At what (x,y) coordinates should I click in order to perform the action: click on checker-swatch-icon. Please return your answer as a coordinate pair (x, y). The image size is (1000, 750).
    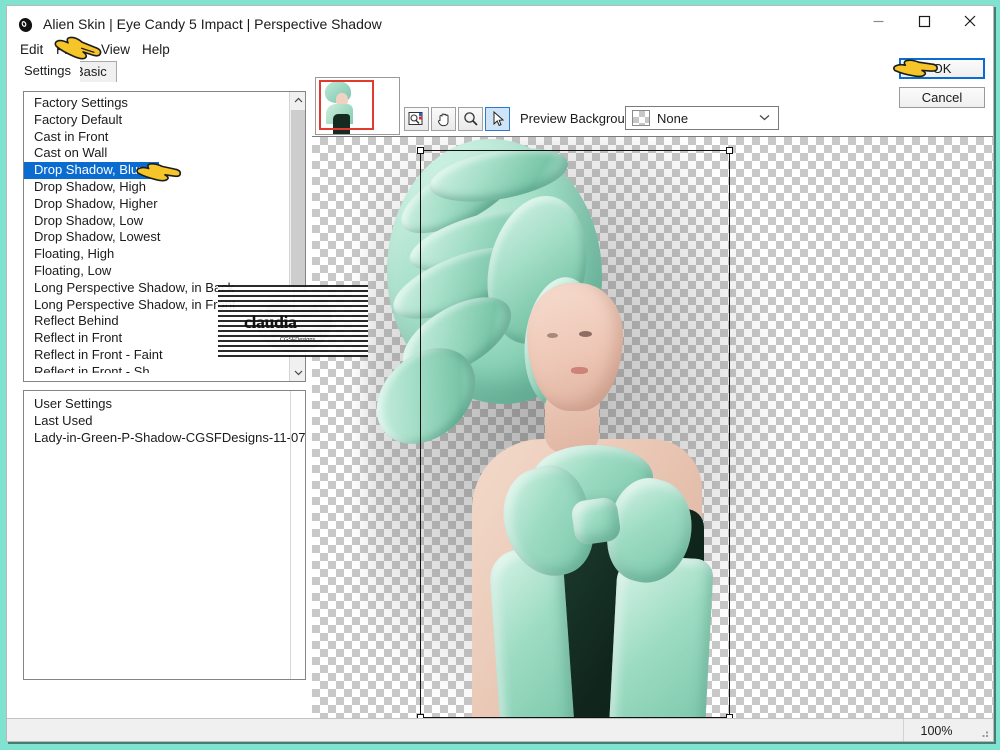
    Looking at the image, I should click on (641, 118).